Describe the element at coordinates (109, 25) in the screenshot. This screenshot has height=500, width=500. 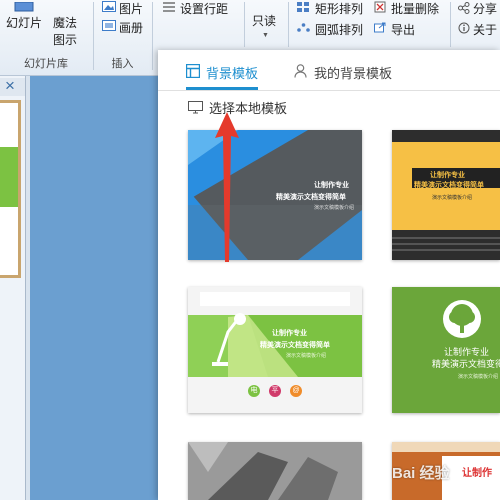
I see `album-icon` at that location.